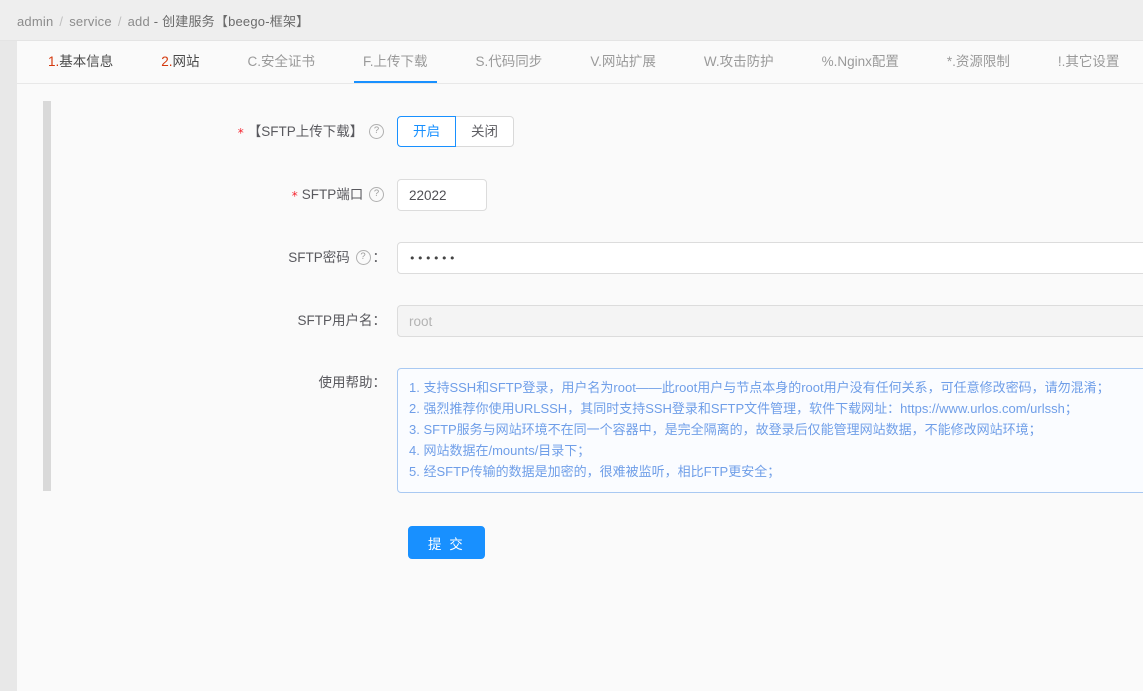  I want to click on tab-label: 网站, so click(186, 61).